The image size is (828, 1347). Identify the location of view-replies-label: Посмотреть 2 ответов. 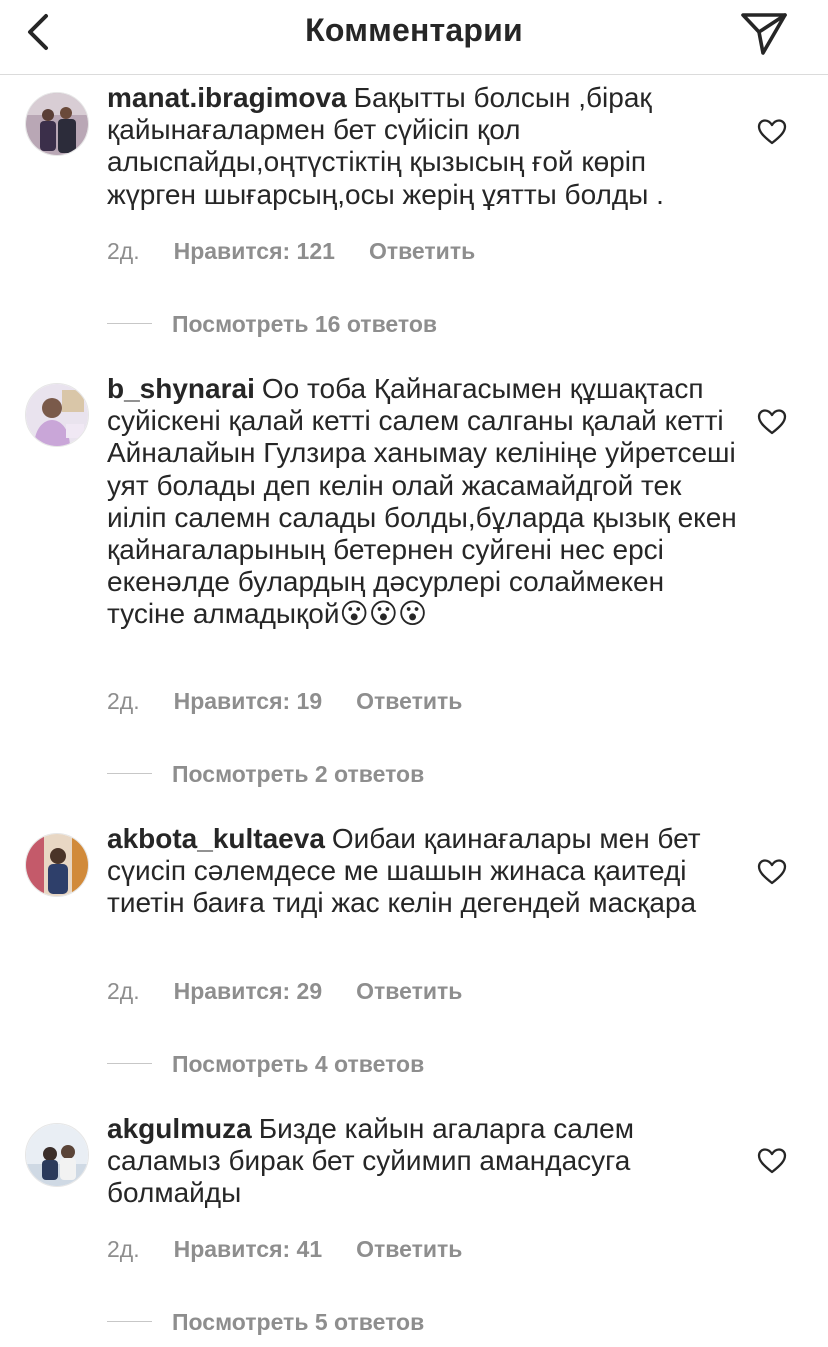
(298, 774).